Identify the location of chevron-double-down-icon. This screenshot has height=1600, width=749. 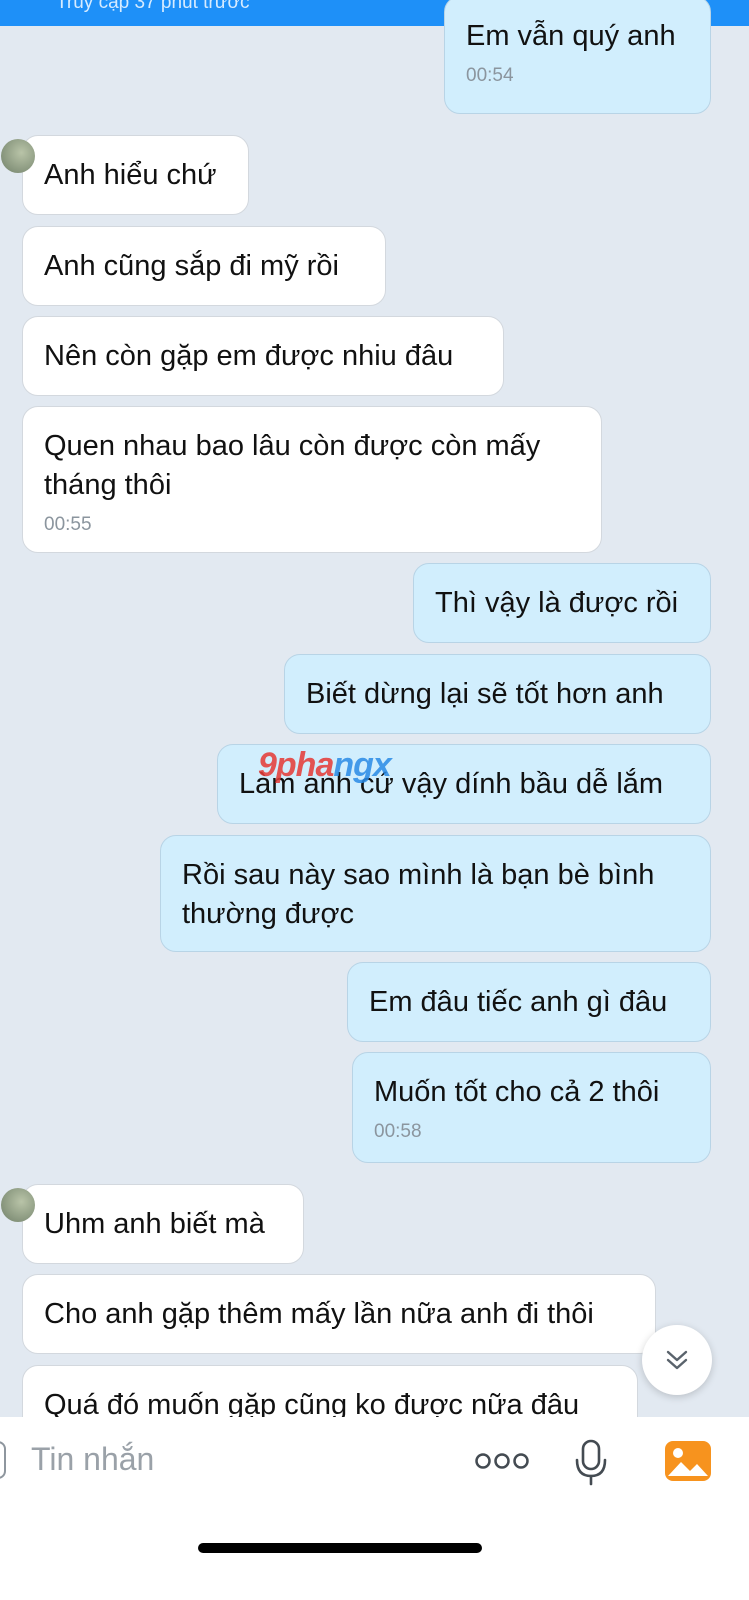
(677, 1360).